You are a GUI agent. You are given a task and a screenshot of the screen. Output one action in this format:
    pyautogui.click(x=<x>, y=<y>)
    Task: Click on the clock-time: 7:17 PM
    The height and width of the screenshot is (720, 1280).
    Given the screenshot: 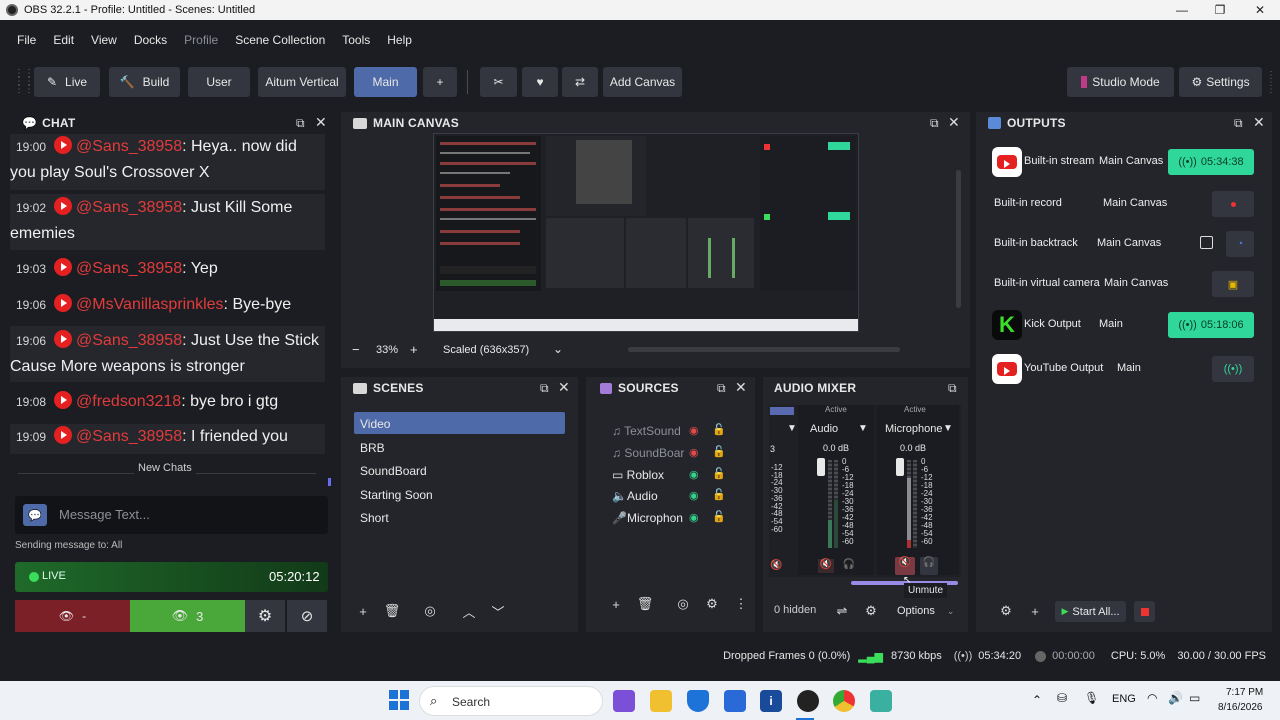 What is the action you would take?
    pyautogui.click(x=1244, y=692)
    